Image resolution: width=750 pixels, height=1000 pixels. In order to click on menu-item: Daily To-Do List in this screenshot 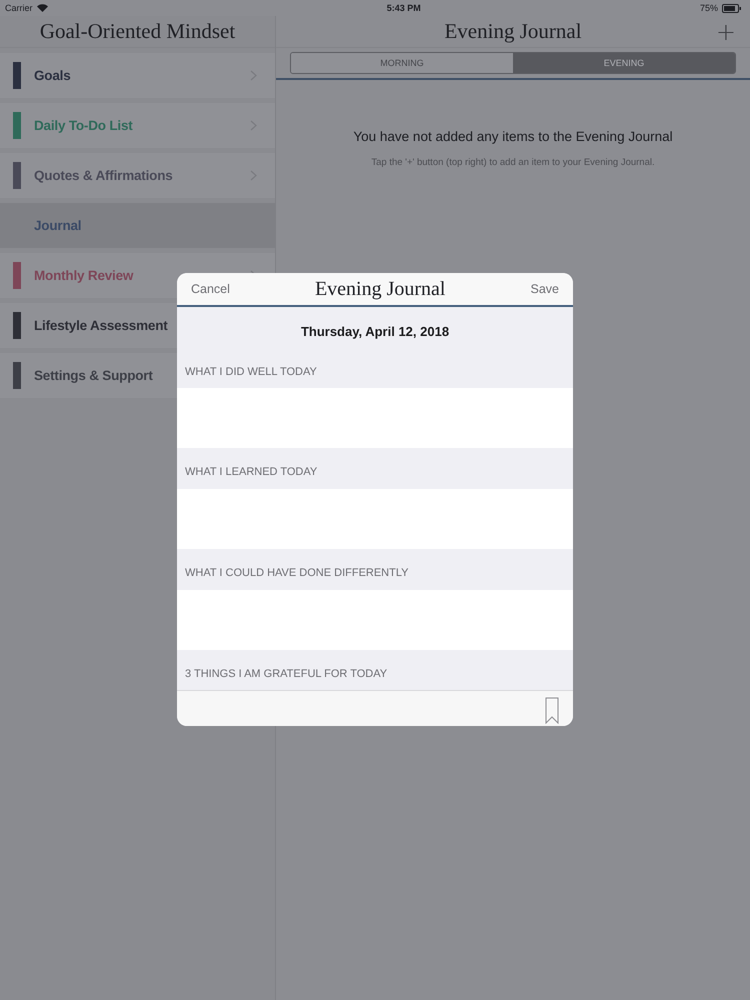, I will do `click(137, 125)`.